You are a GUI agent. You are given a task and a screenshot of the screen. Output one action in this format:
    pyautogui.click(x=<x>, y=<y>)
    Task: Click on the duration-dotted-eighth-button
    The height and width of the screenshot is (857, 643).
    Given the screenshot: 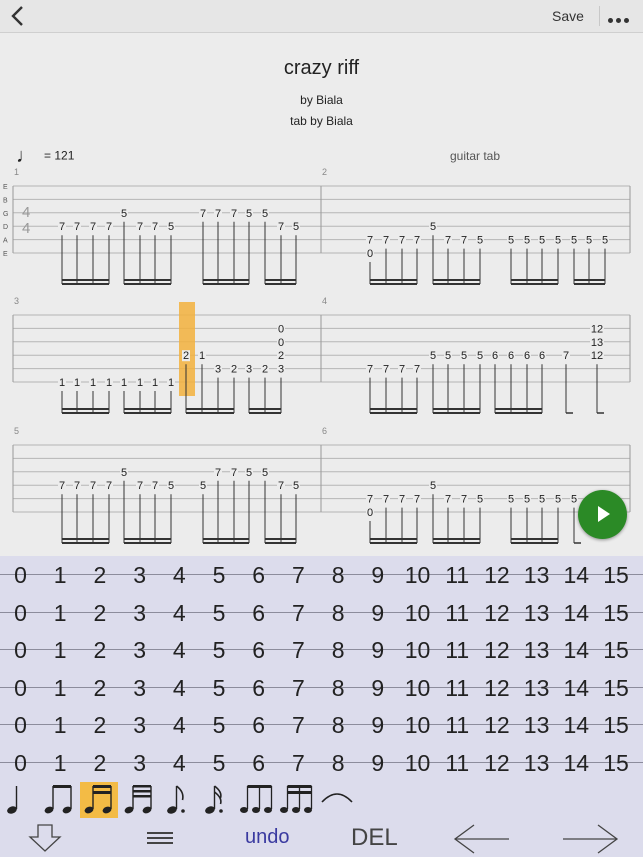 What is the action you would take?
    pyautogui.click(x=179, y=800)
    